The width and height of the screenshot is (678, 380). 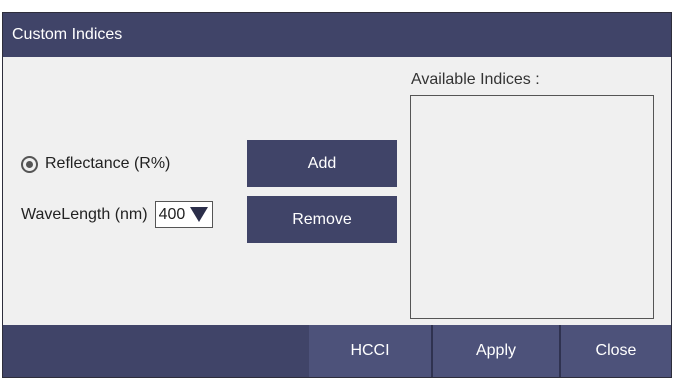 What do you see at coordinates (322, 163) in the screenshot?
I see `add-button: Add` at bounding box center [322, 163].